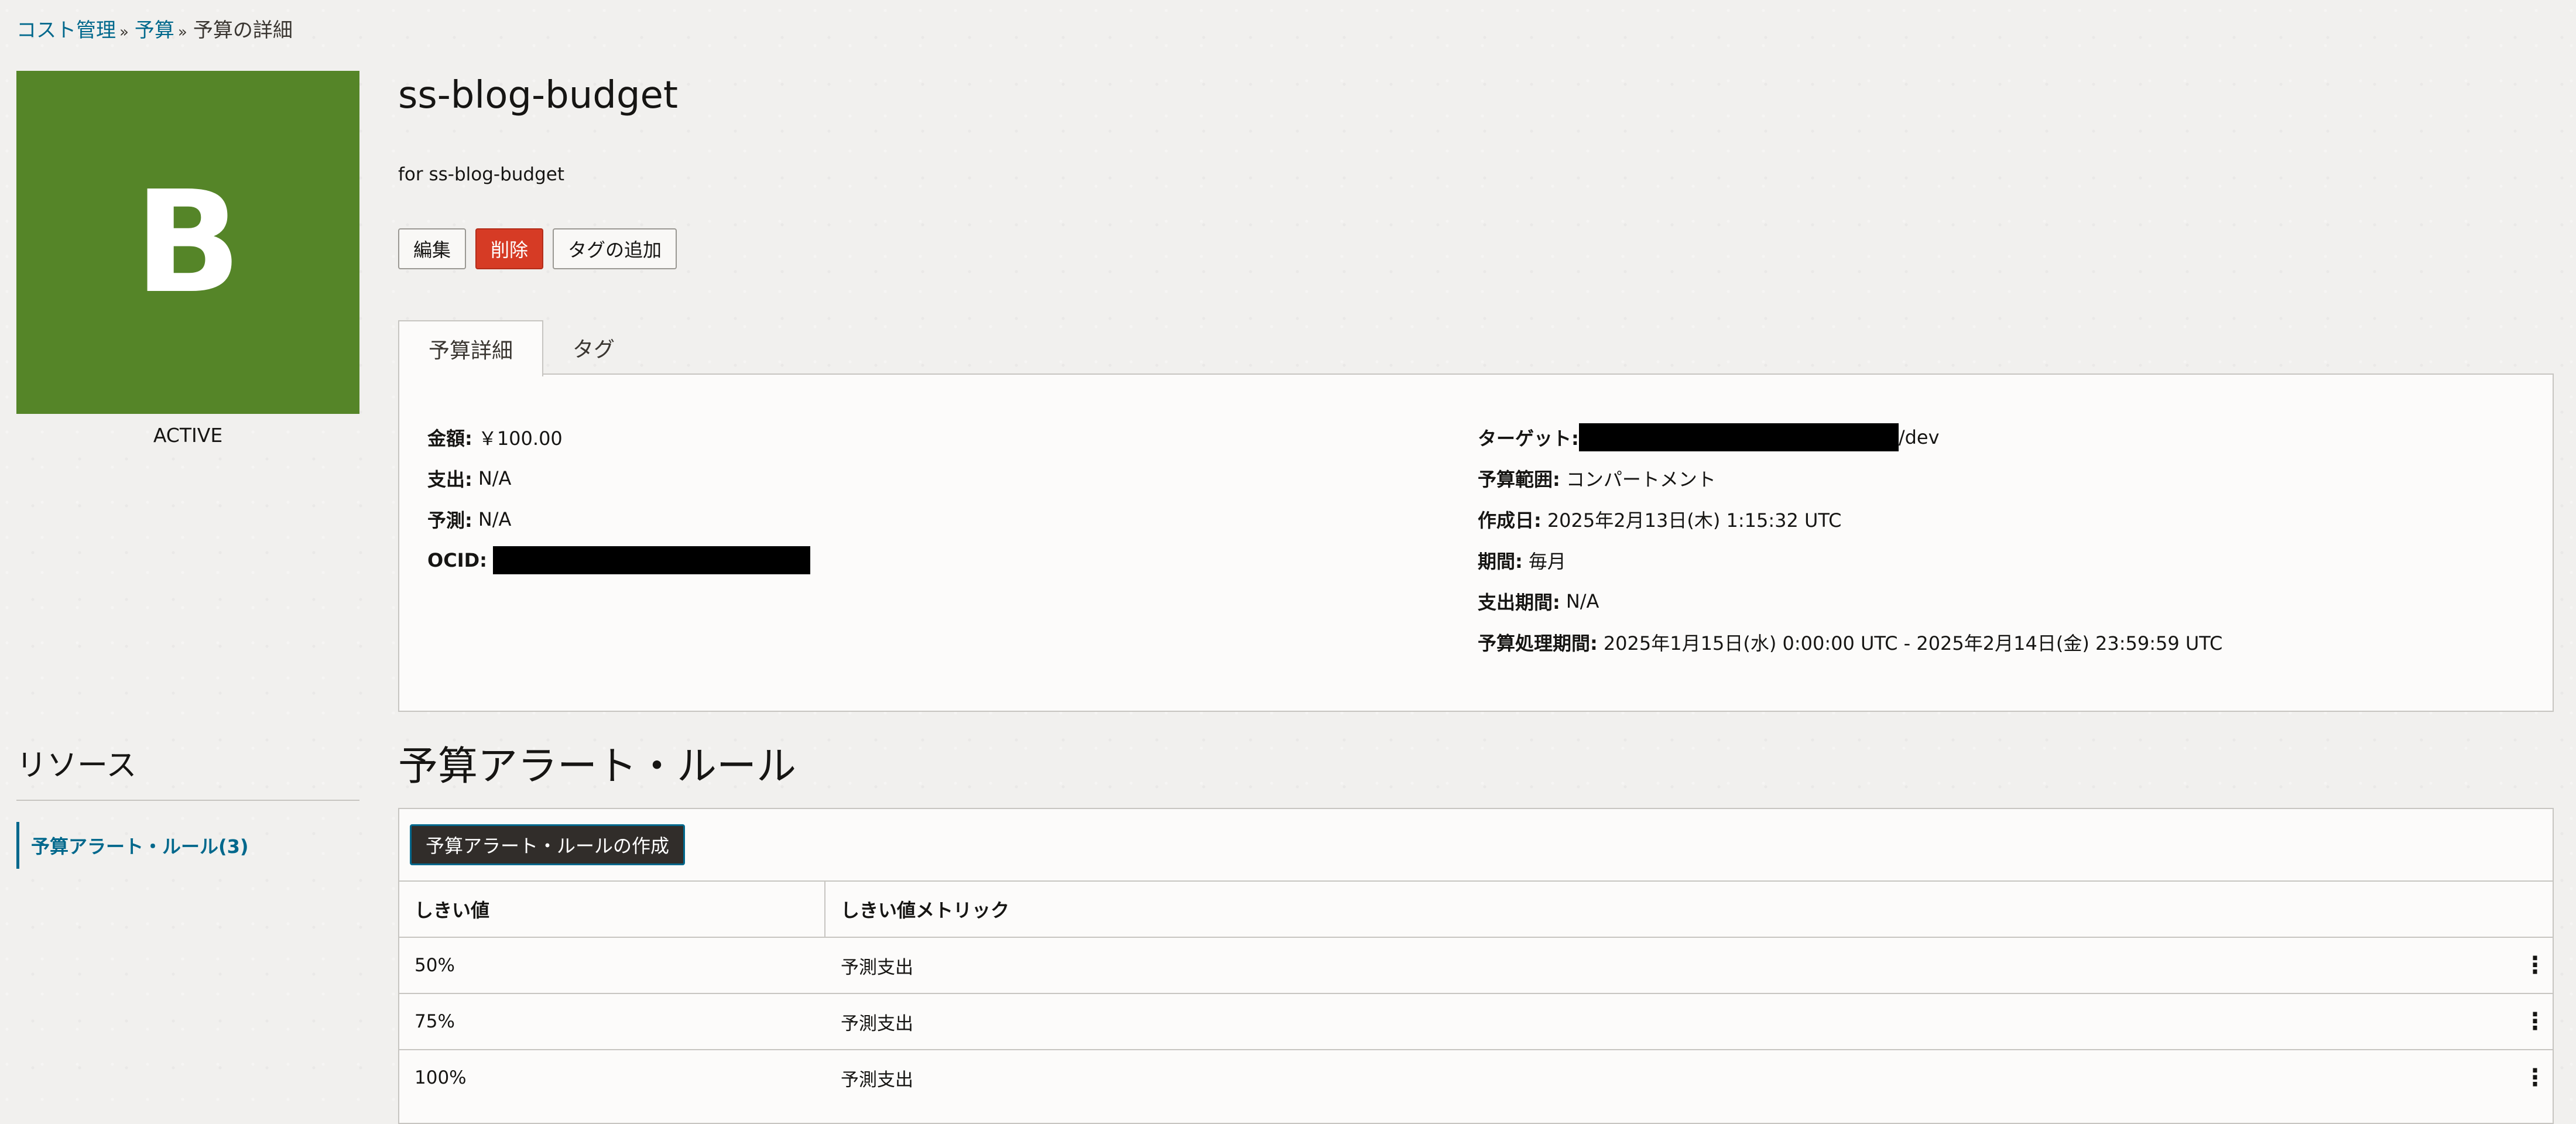 The image size is (2576, 1124). I want to click on scope-row: 予算範囲: コンパートメント, so click(1850, 478).